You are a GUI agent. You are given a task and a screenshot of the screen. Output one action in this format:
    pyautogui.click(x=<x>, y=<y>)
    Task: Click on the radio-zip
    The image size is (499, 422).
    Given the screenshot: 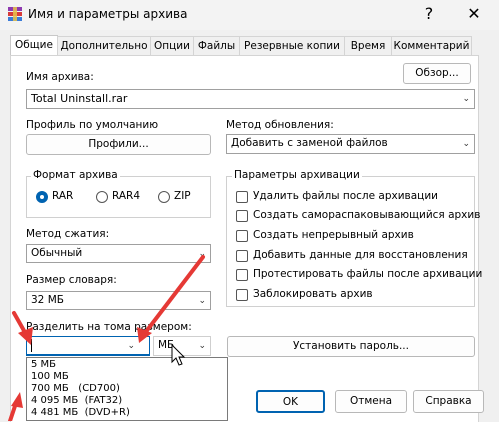 What is the action you would take?
    pyautogui.click(x=164, y=197)
    